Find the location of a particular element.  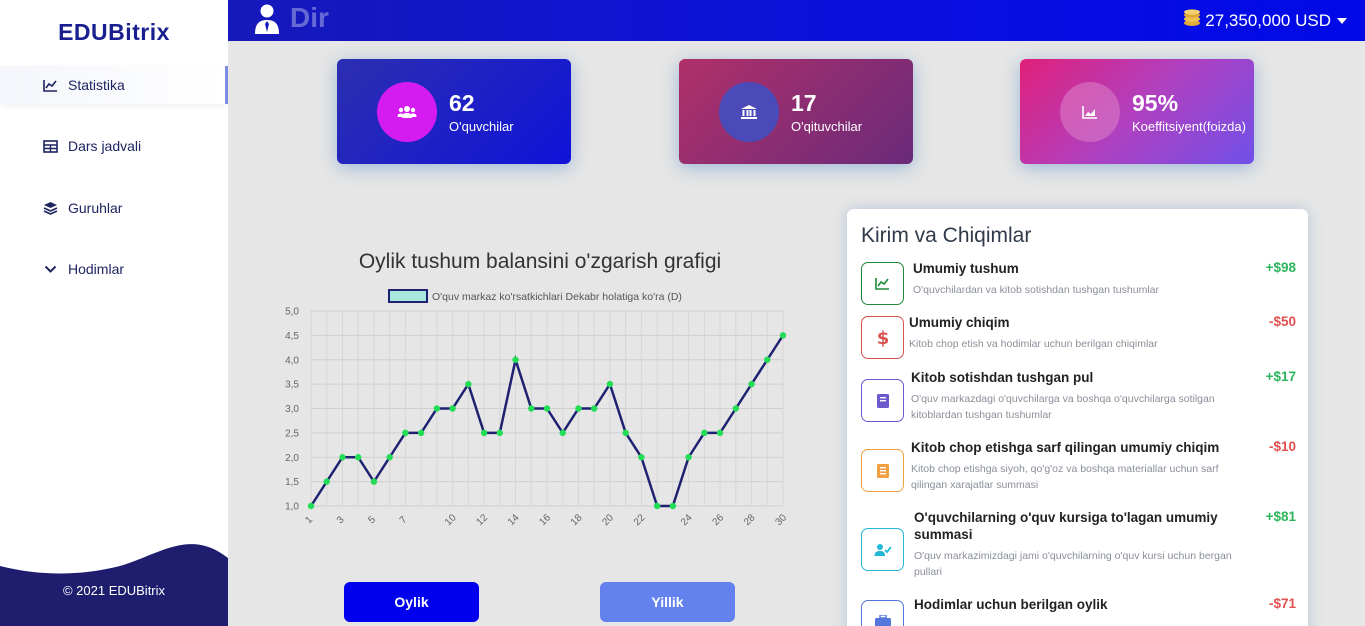

x-tick-label: 24 is located at coordinates (687, 520).